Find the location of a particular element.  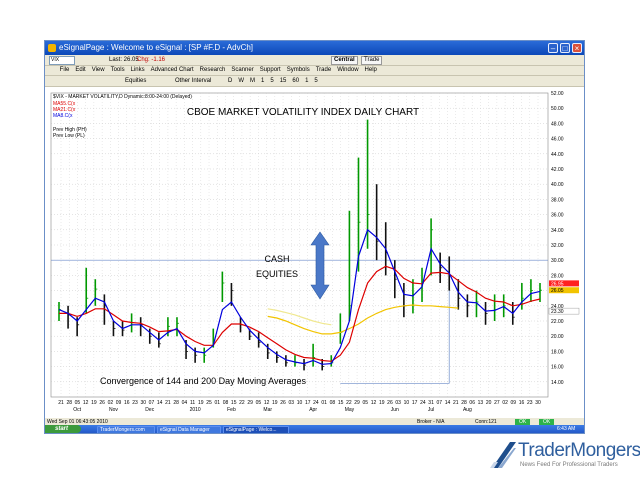

app-icon is located at coordinates (52, 48).